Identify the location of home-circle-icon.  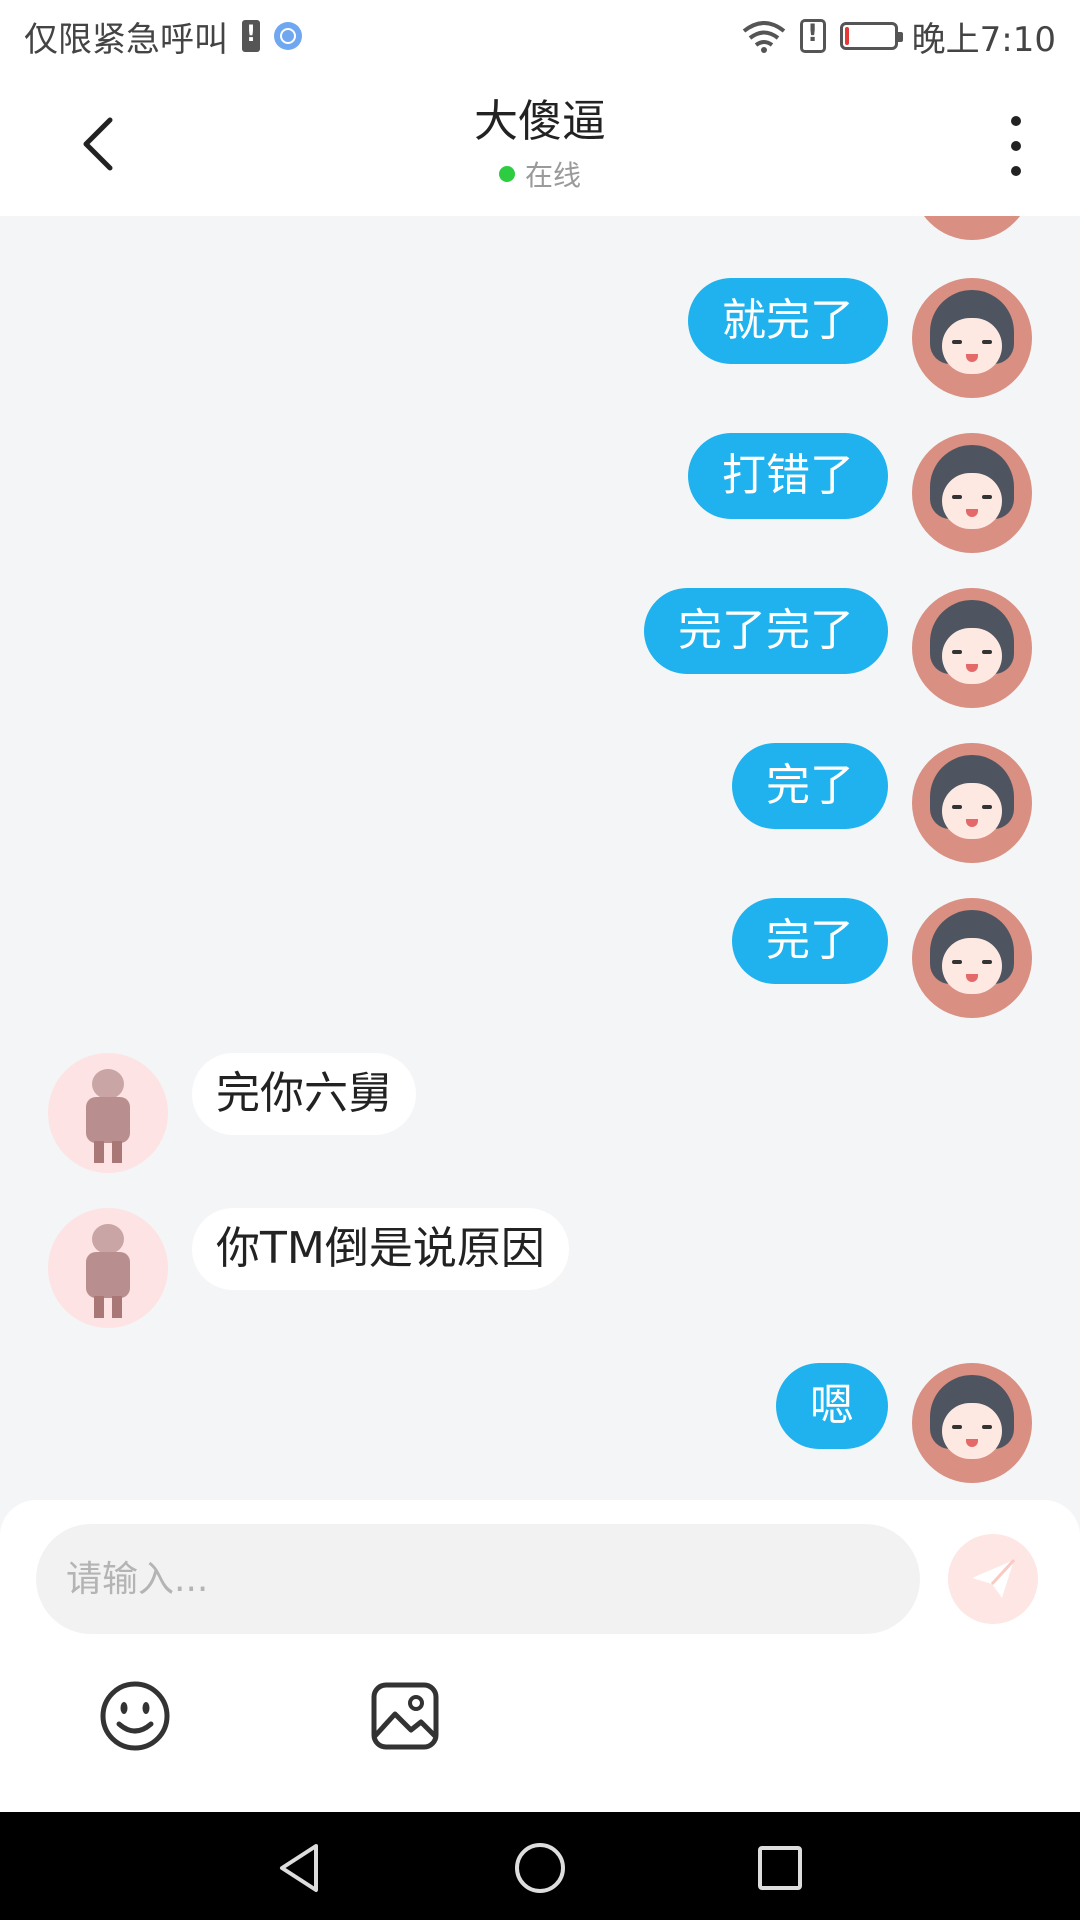
(540, 1868).